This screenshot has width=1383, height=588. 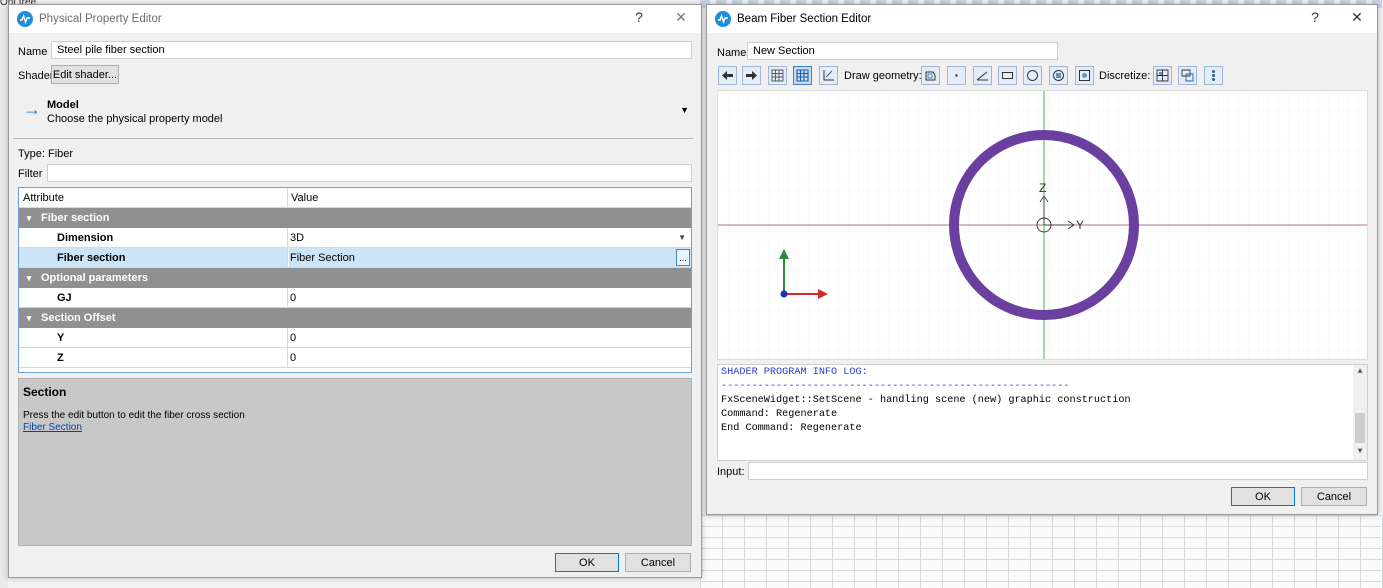 I want to click on redo-button, so click(x=751, y=75).